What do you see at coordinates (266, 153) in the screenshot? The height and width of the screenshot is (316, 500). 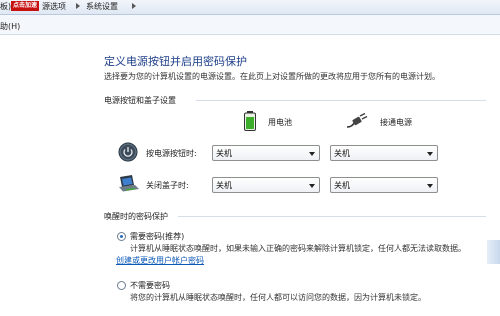 I see `power-button-battery-select: 关机` at bounding box center [266, 153].